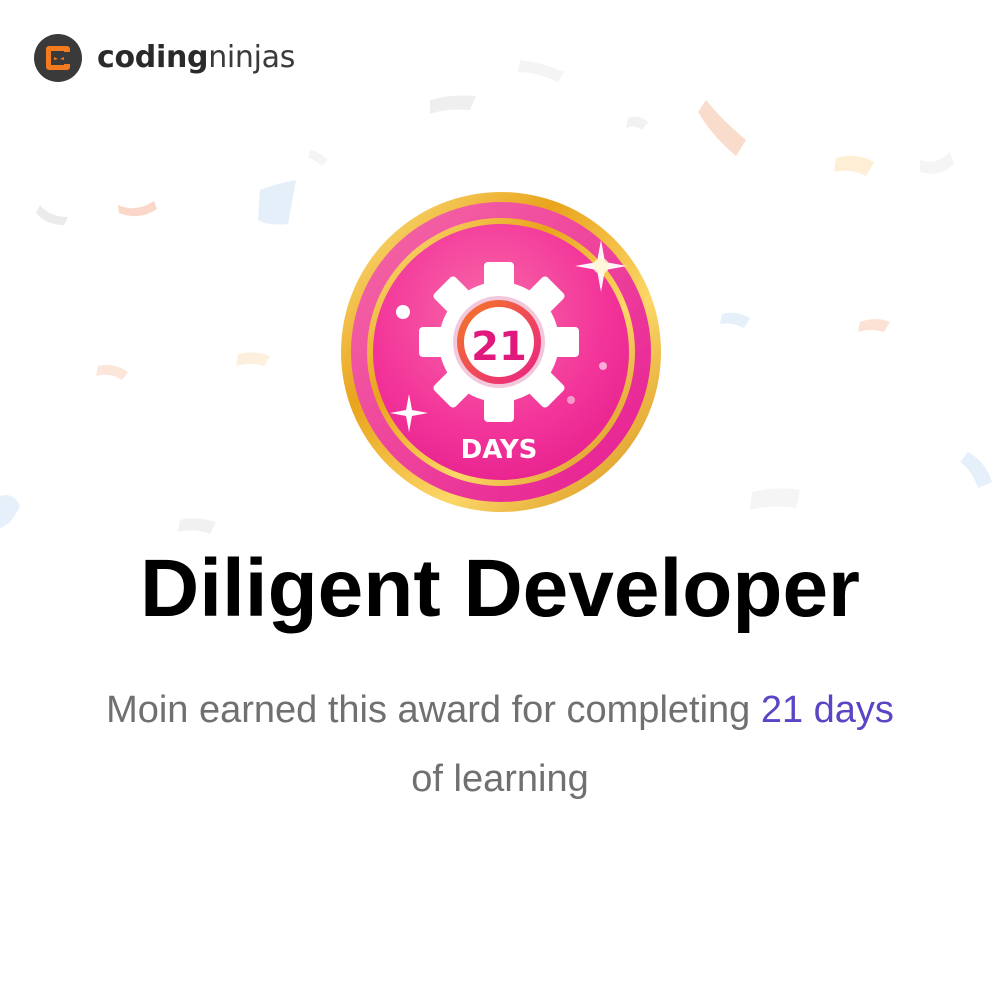  I want to click on badge-number: 21, so click(499, 347).